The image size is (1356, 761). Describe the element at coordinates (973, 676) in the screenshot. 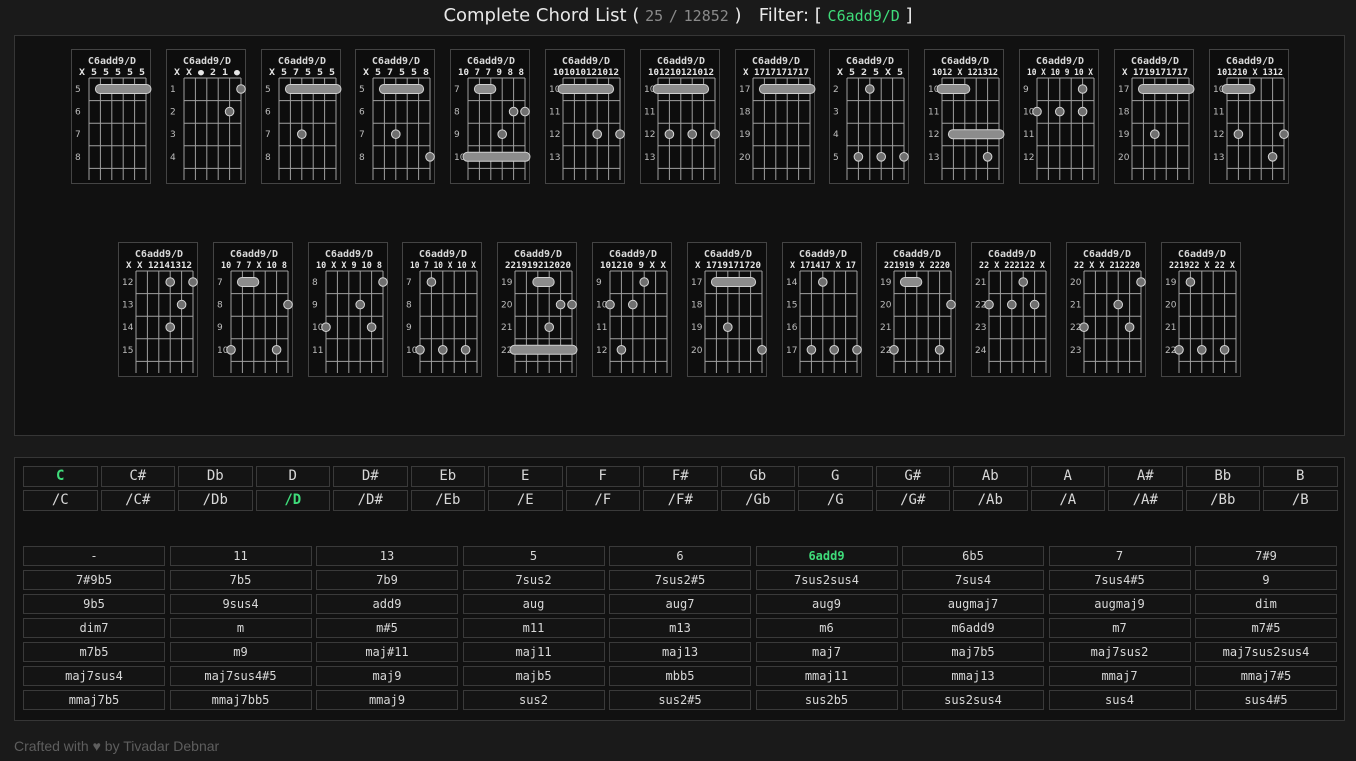

I see `chord-quality-button: mmaj13` at that location.